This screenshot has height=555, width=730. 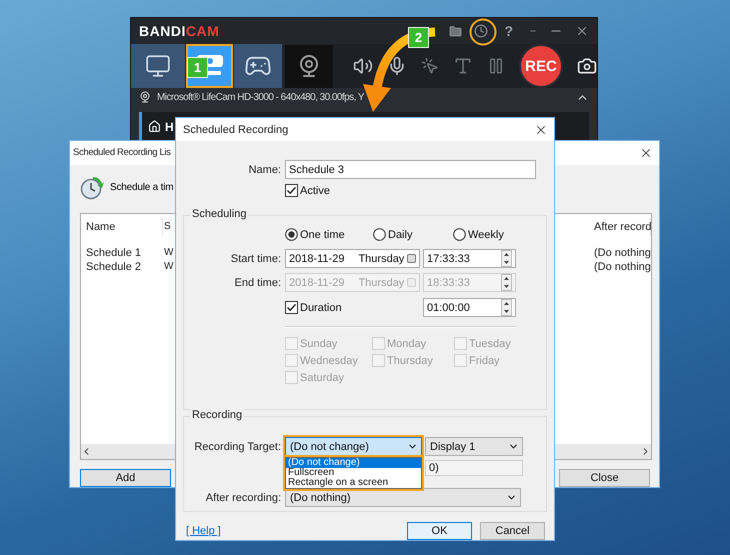 I want to click on monitor-icon, so click(x=158, y=66).